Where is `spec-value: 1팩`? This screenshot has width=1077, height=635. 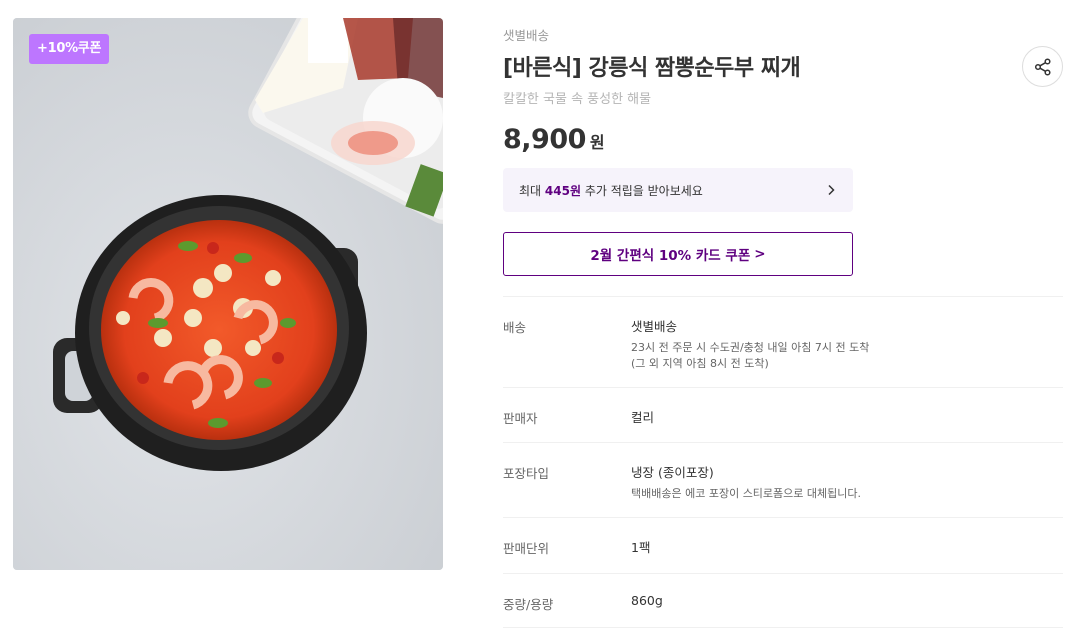 spec-value: 1팩 is located at coordinates (641, 547).